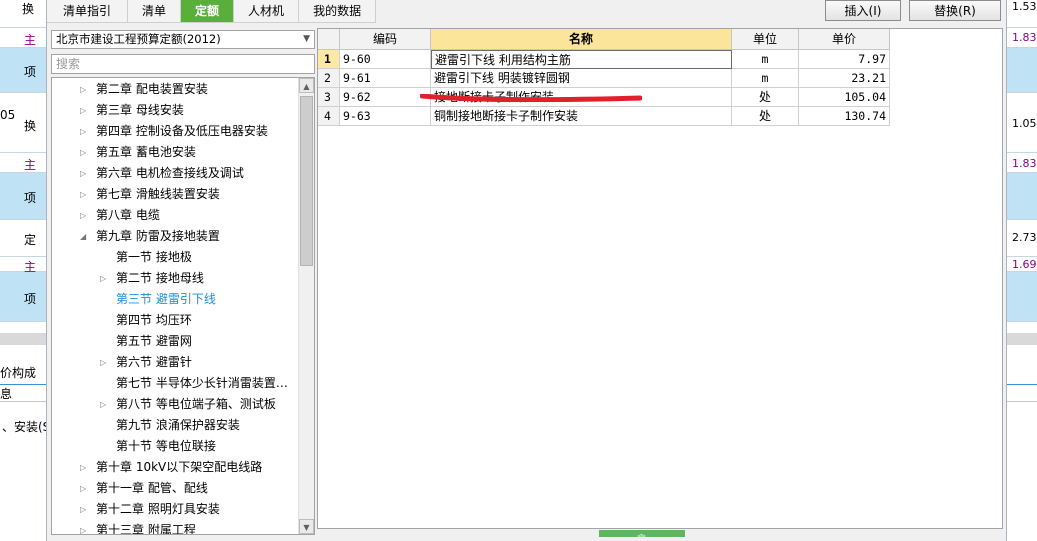 Image resolution: width=1037 pixels, height=541 pixels. I want to click on background-row-value: 1.69, so click(1024, 264).